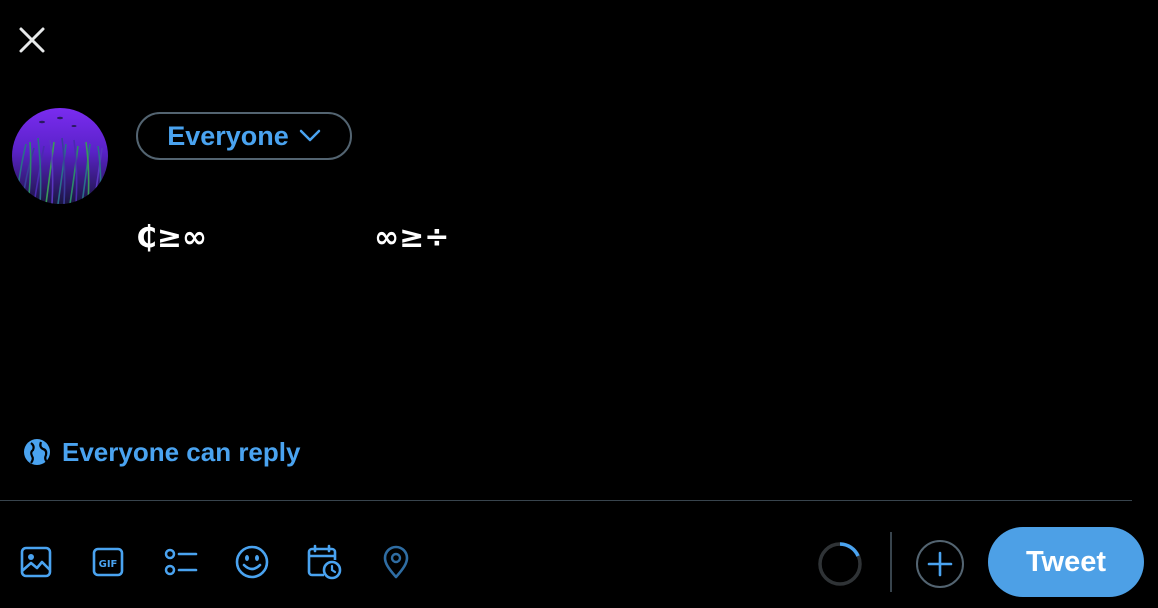  I want to click on tweet-button: Tweet, so click(1066, 562).